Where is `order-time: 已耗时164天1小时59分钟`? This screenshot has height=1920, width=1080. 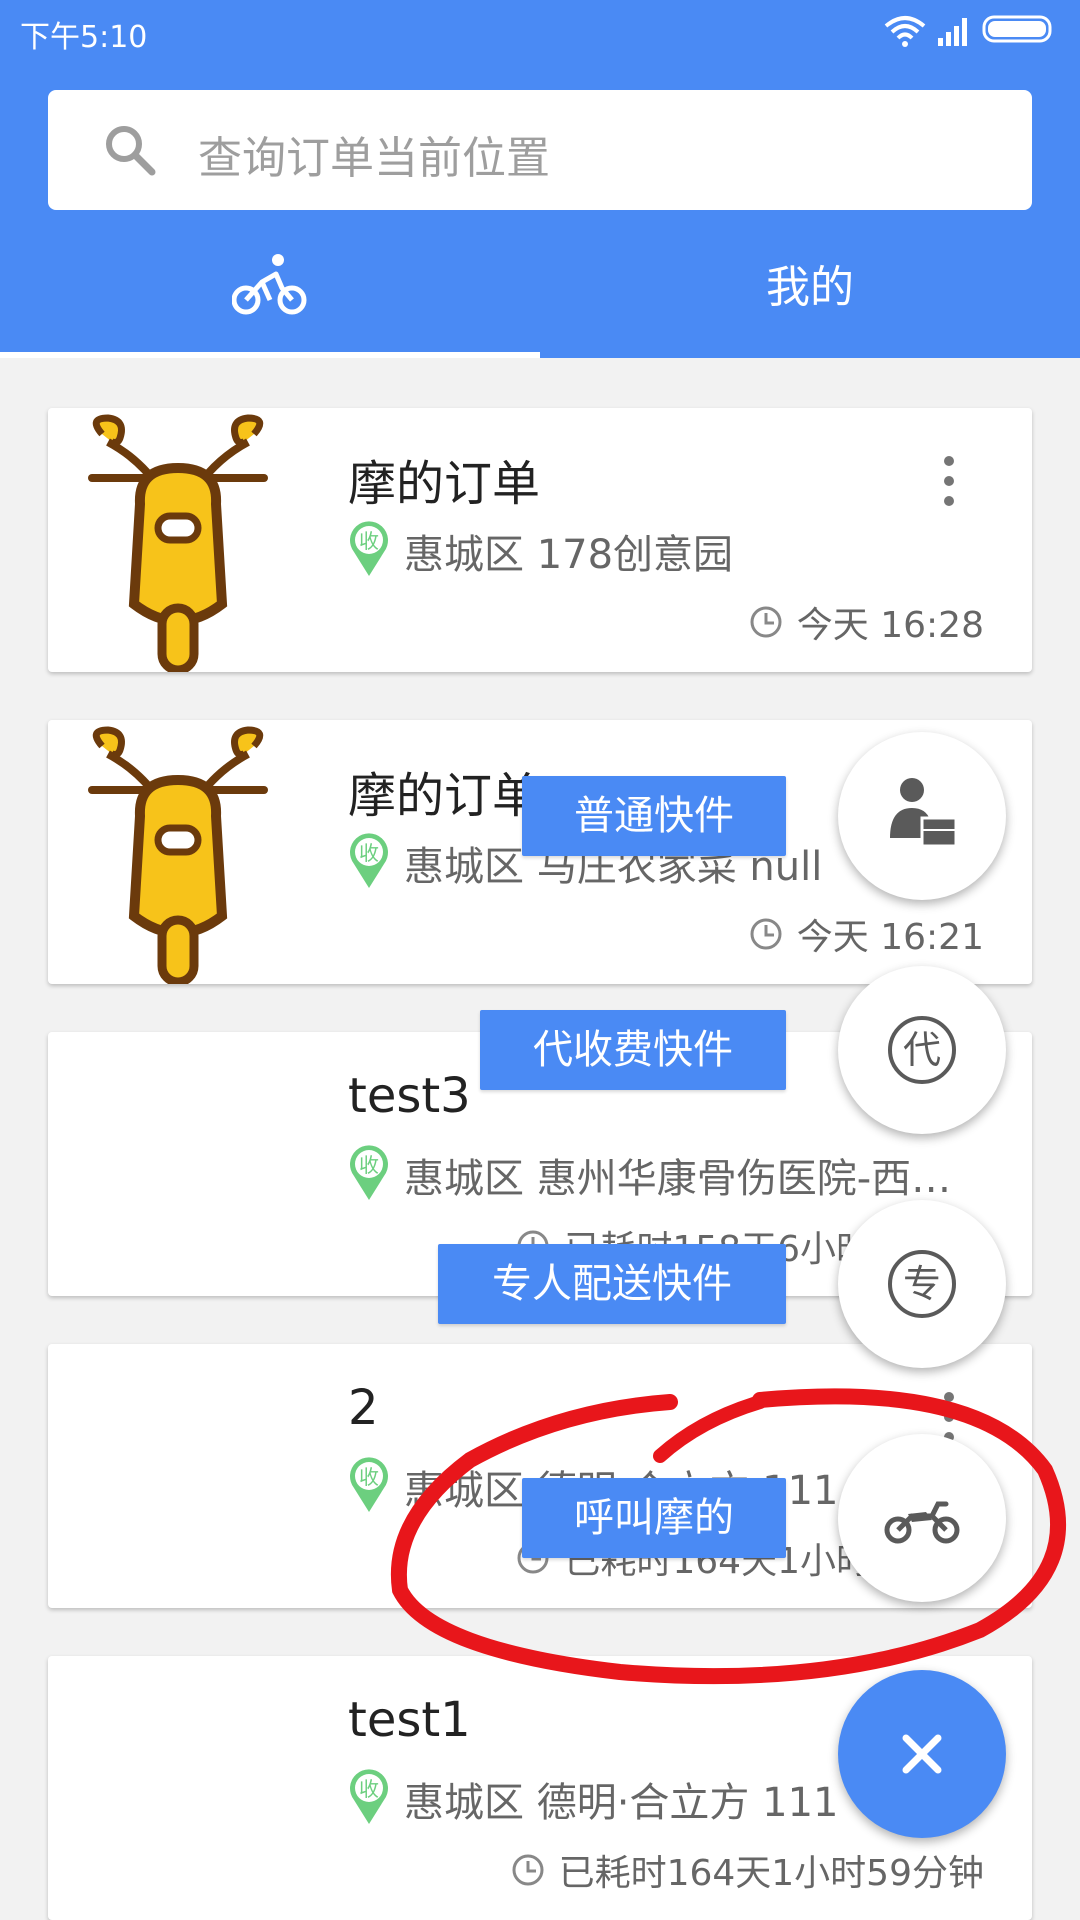
order-time: 已耗时164天1小时59分钟 is located at coordinates (747, 1870).